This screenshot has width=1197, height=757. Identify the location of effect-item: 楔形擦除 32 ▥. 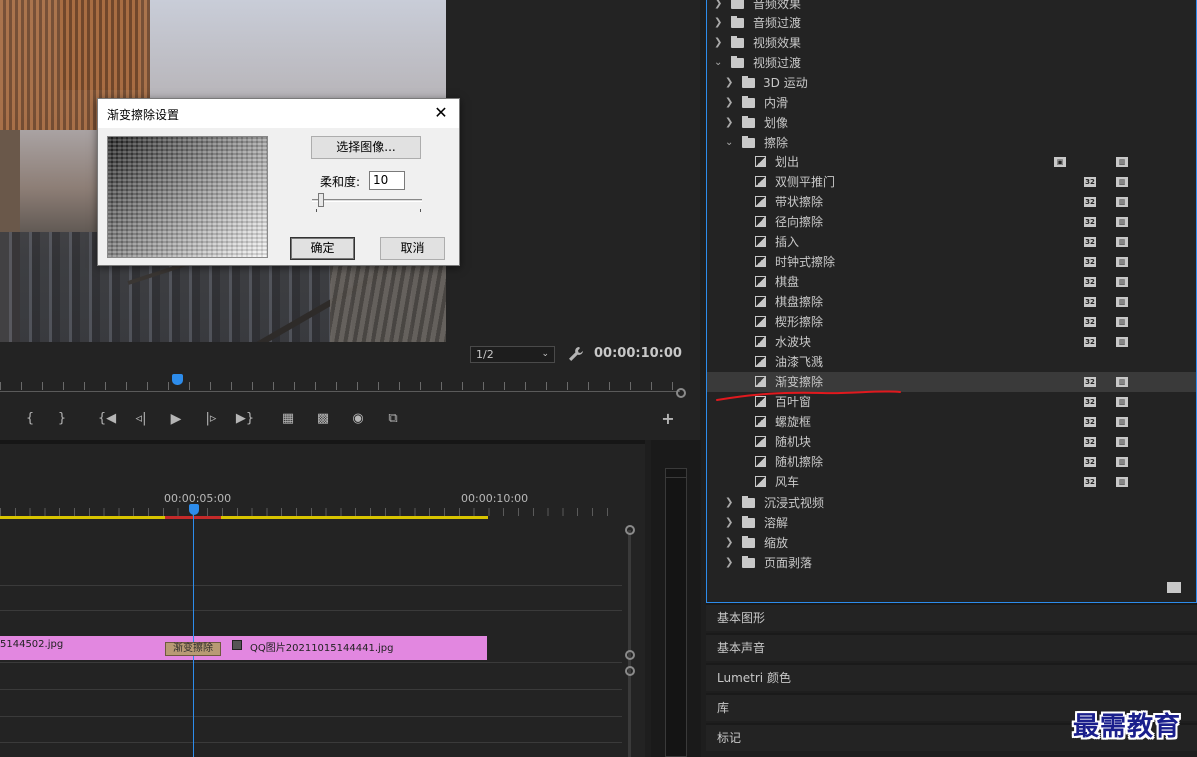
(951, 322).